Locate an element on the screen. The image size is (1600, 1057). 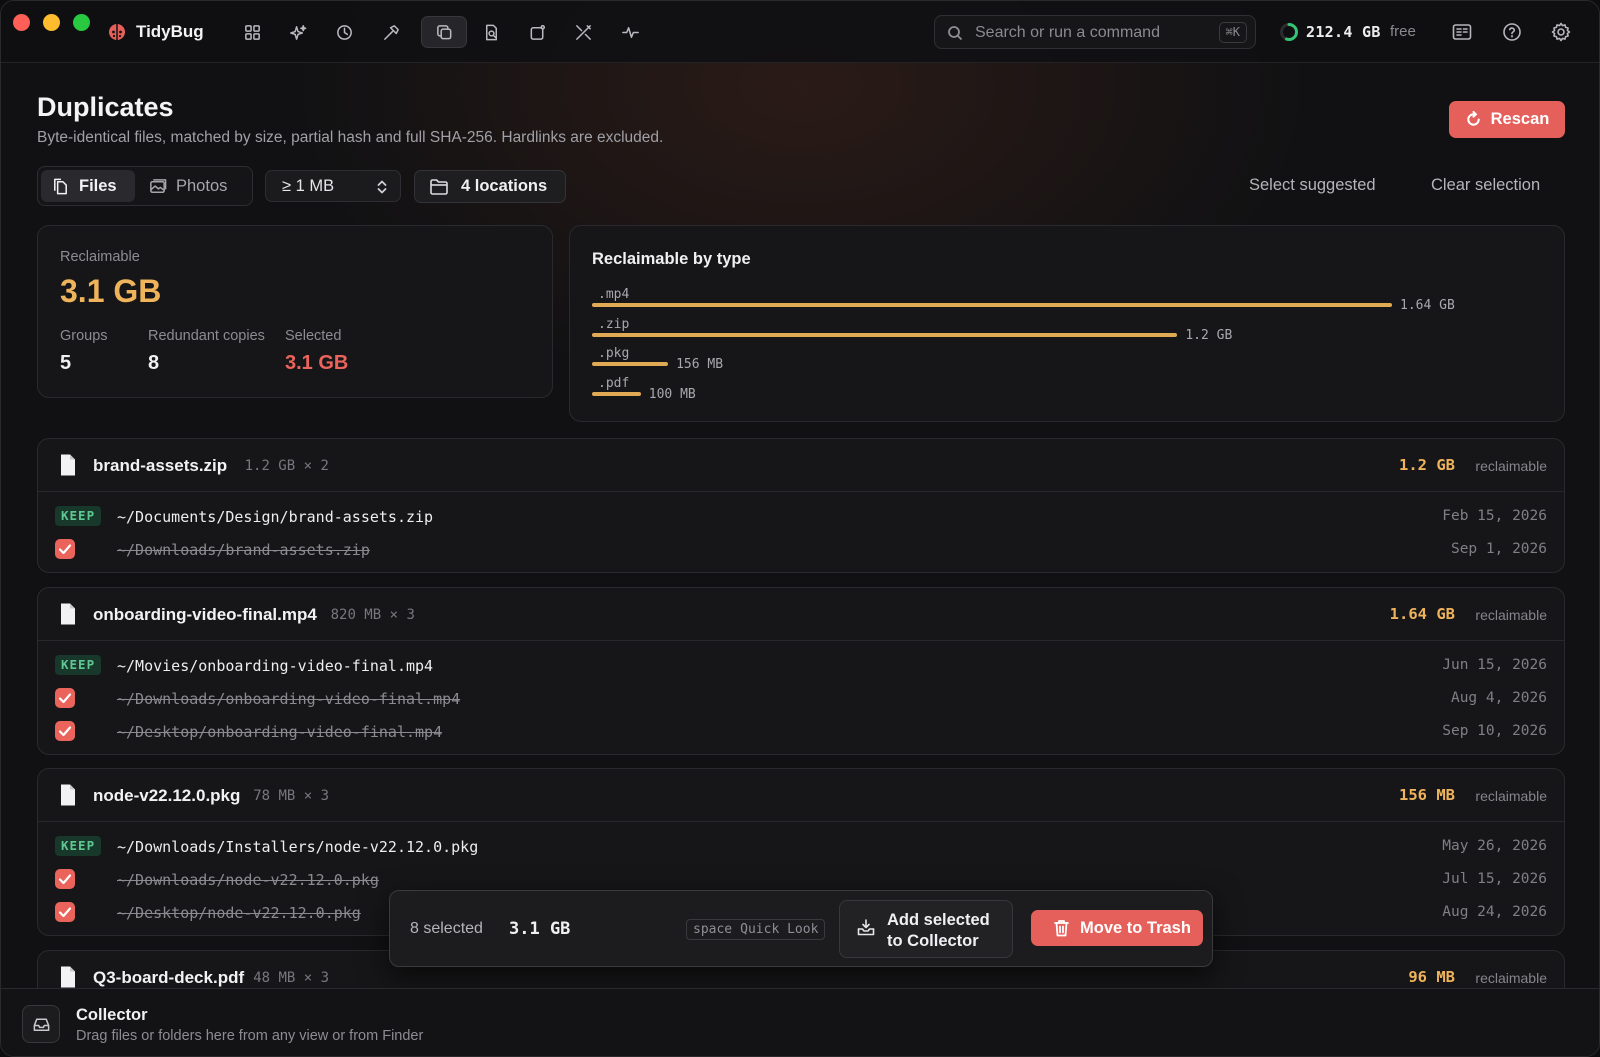
refresh-icon is located at coordinates (1473, 118).